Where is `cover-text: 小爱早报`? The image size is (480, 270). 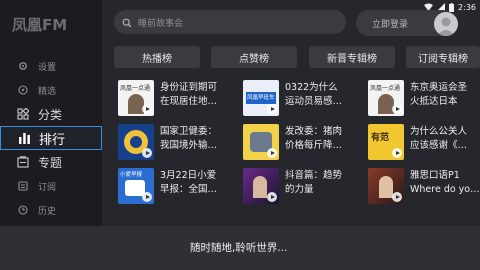 cover-text: 小爱早报 is located at coordinates (131, 175).